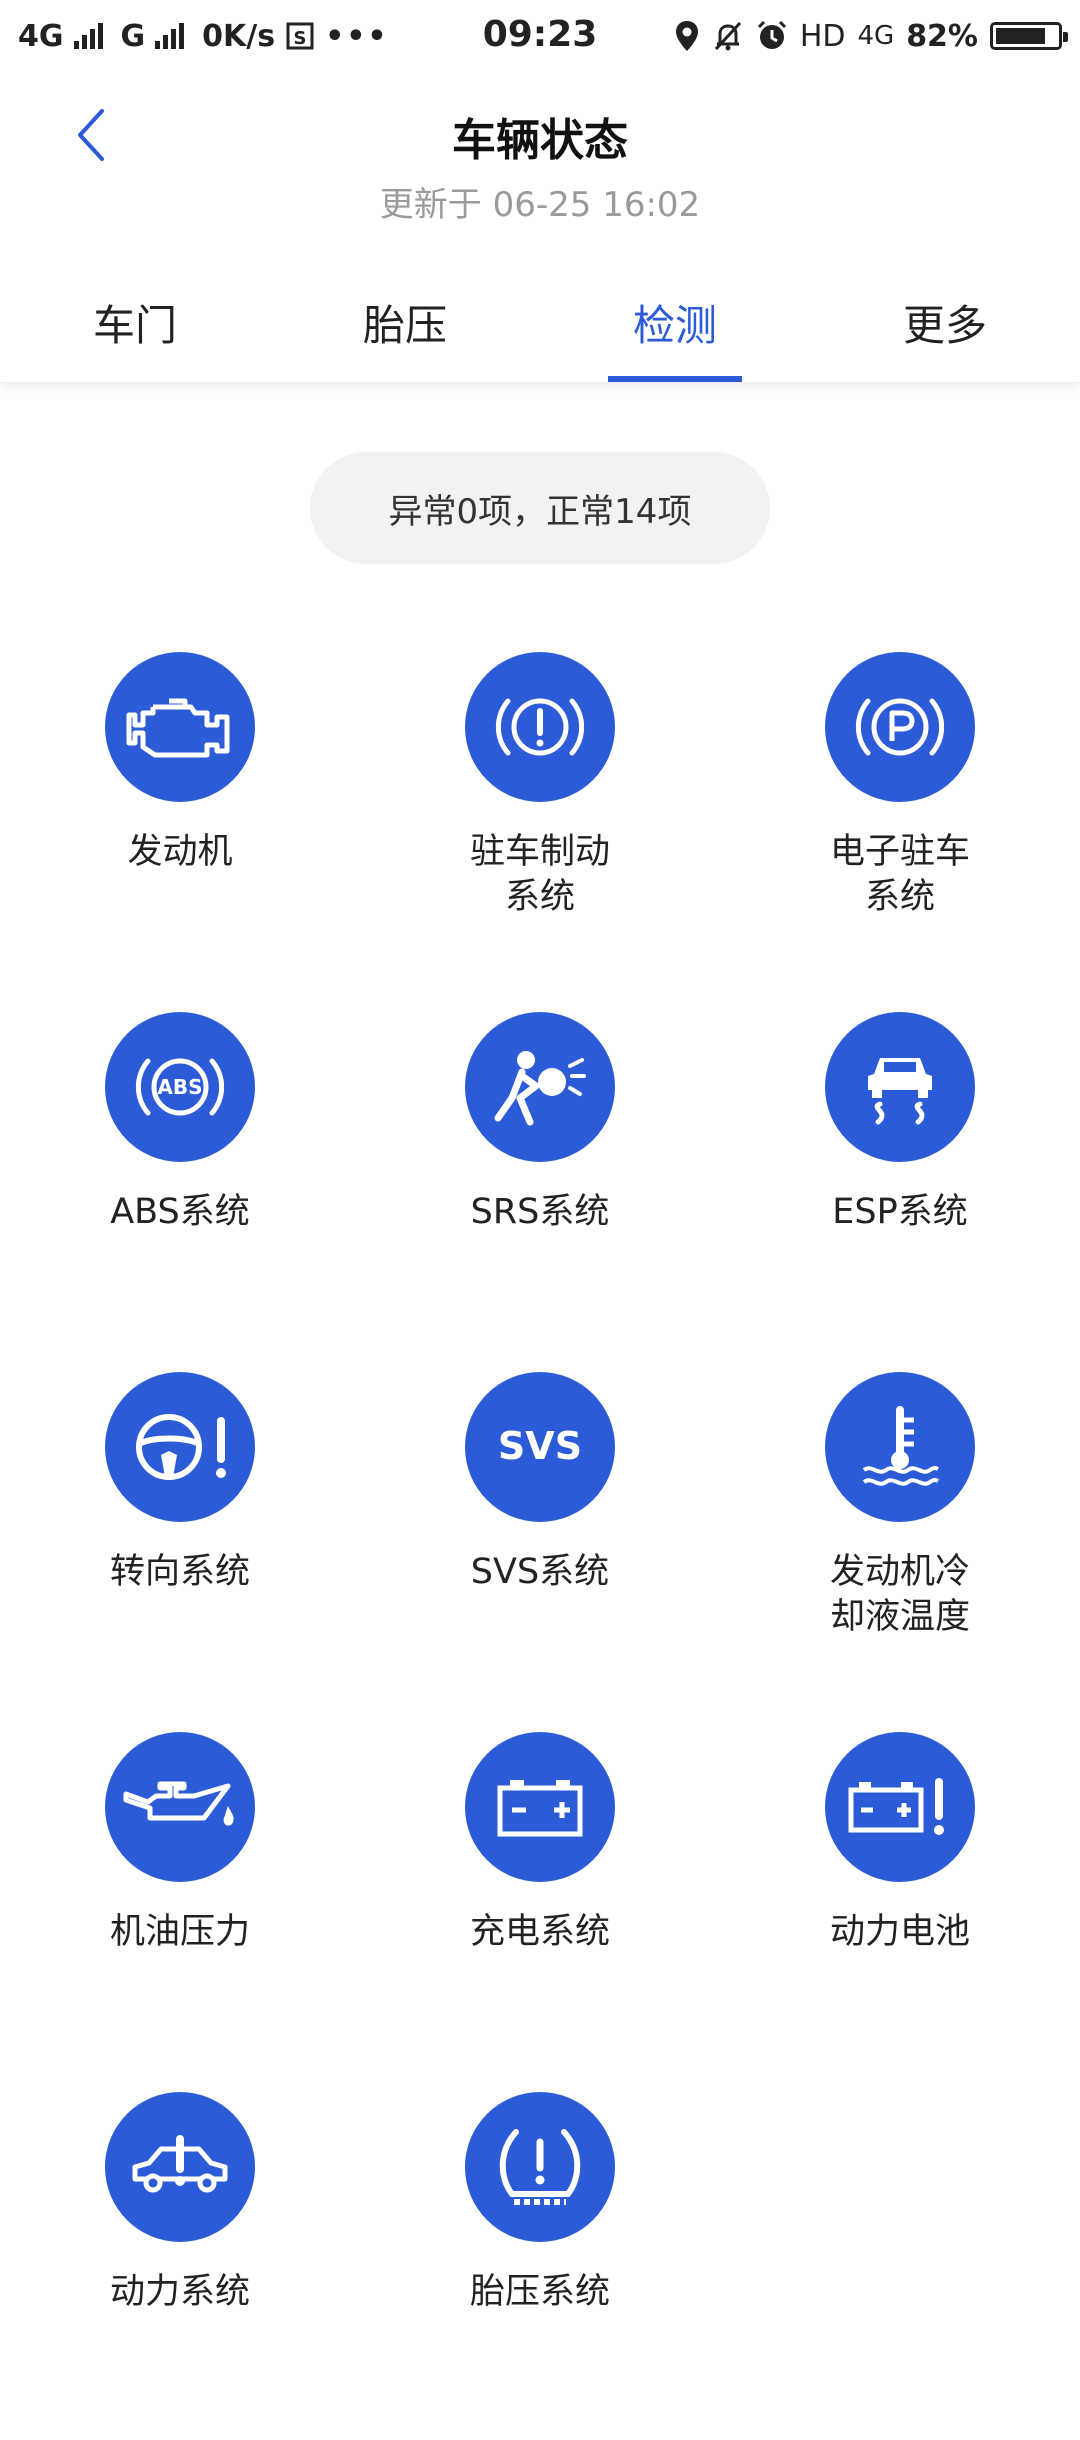 The image size is (1080, 2440). Describe the element at coordinates (179, 1932) in the screenshot. I see `item-label: 机油压力` at that location.